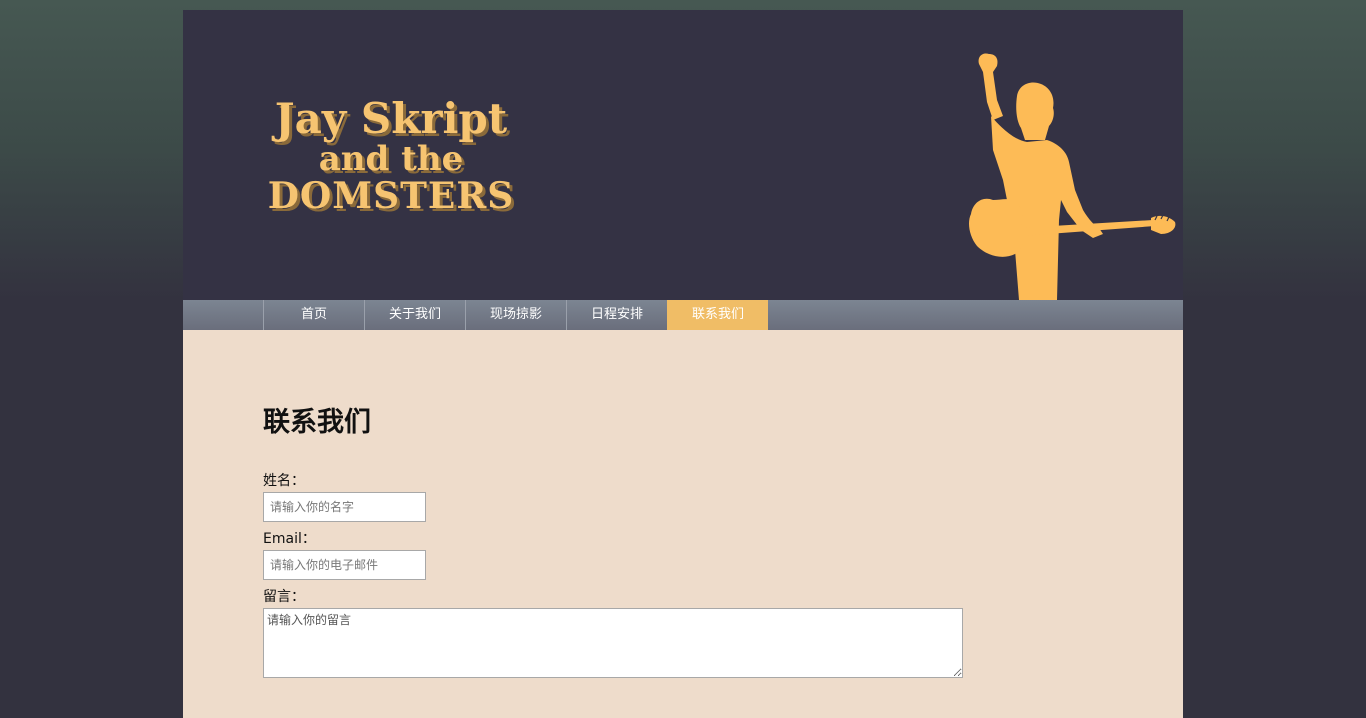  What do you see at coordinates (284, 481) in the screenshot?
I see `name-label: 姓名：` at bounding box center [284, 481].